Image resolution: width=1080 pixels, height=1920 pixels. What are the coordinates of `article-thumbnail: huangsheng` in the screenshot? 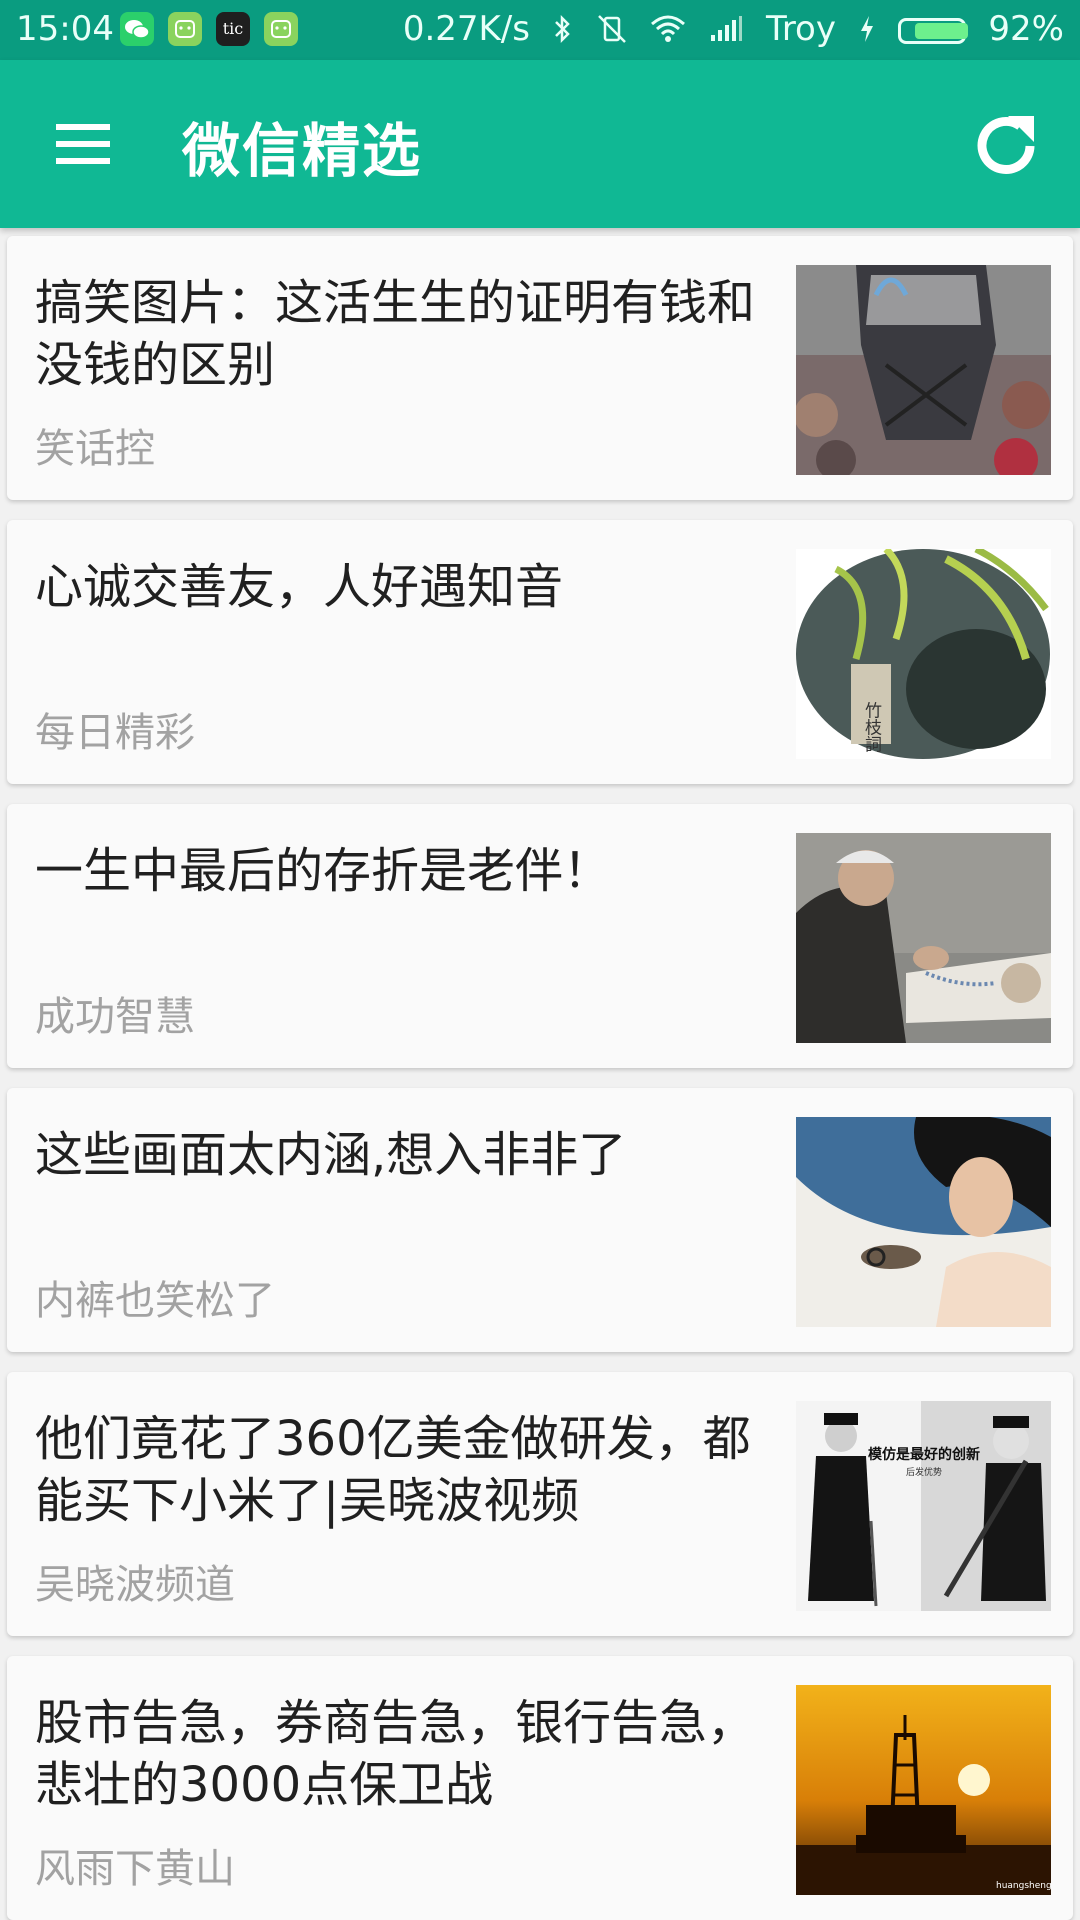 It's located at (923, 1790).